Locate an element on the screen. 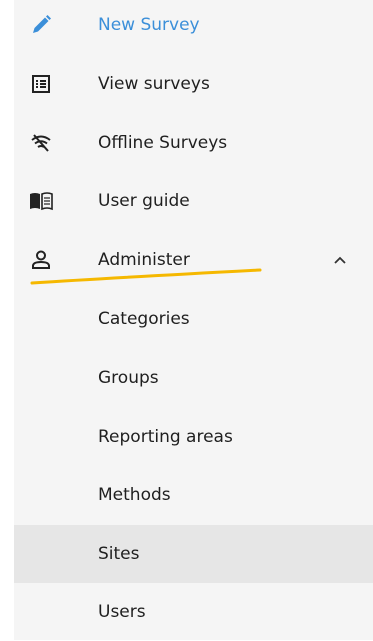  menu-item-new-survey: New Survey is located at coordinates (193, 27).